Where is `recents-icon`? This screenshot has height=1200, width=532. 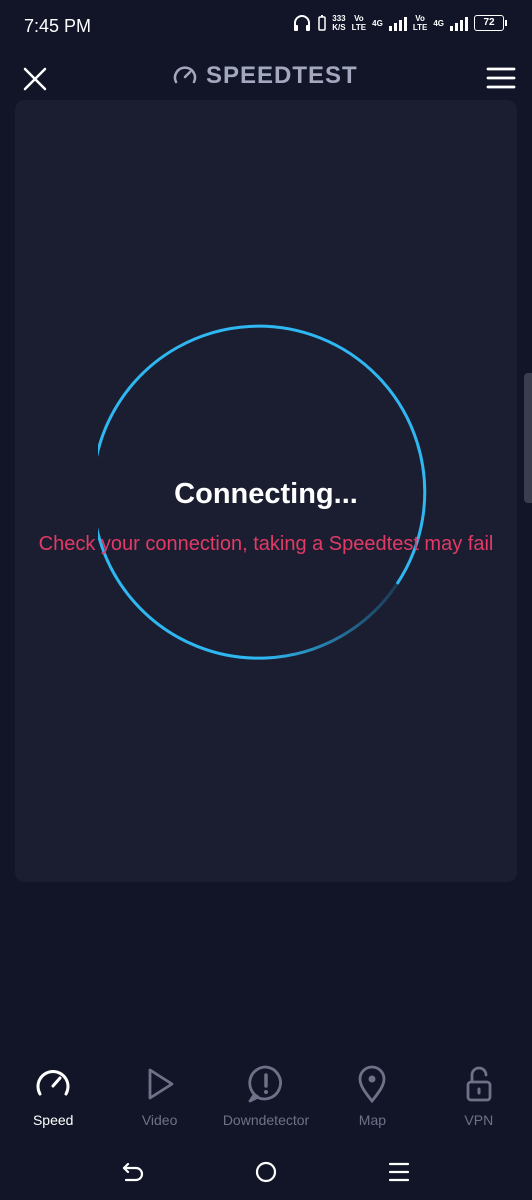 recents-icon is located at coordinates (399, 1172).